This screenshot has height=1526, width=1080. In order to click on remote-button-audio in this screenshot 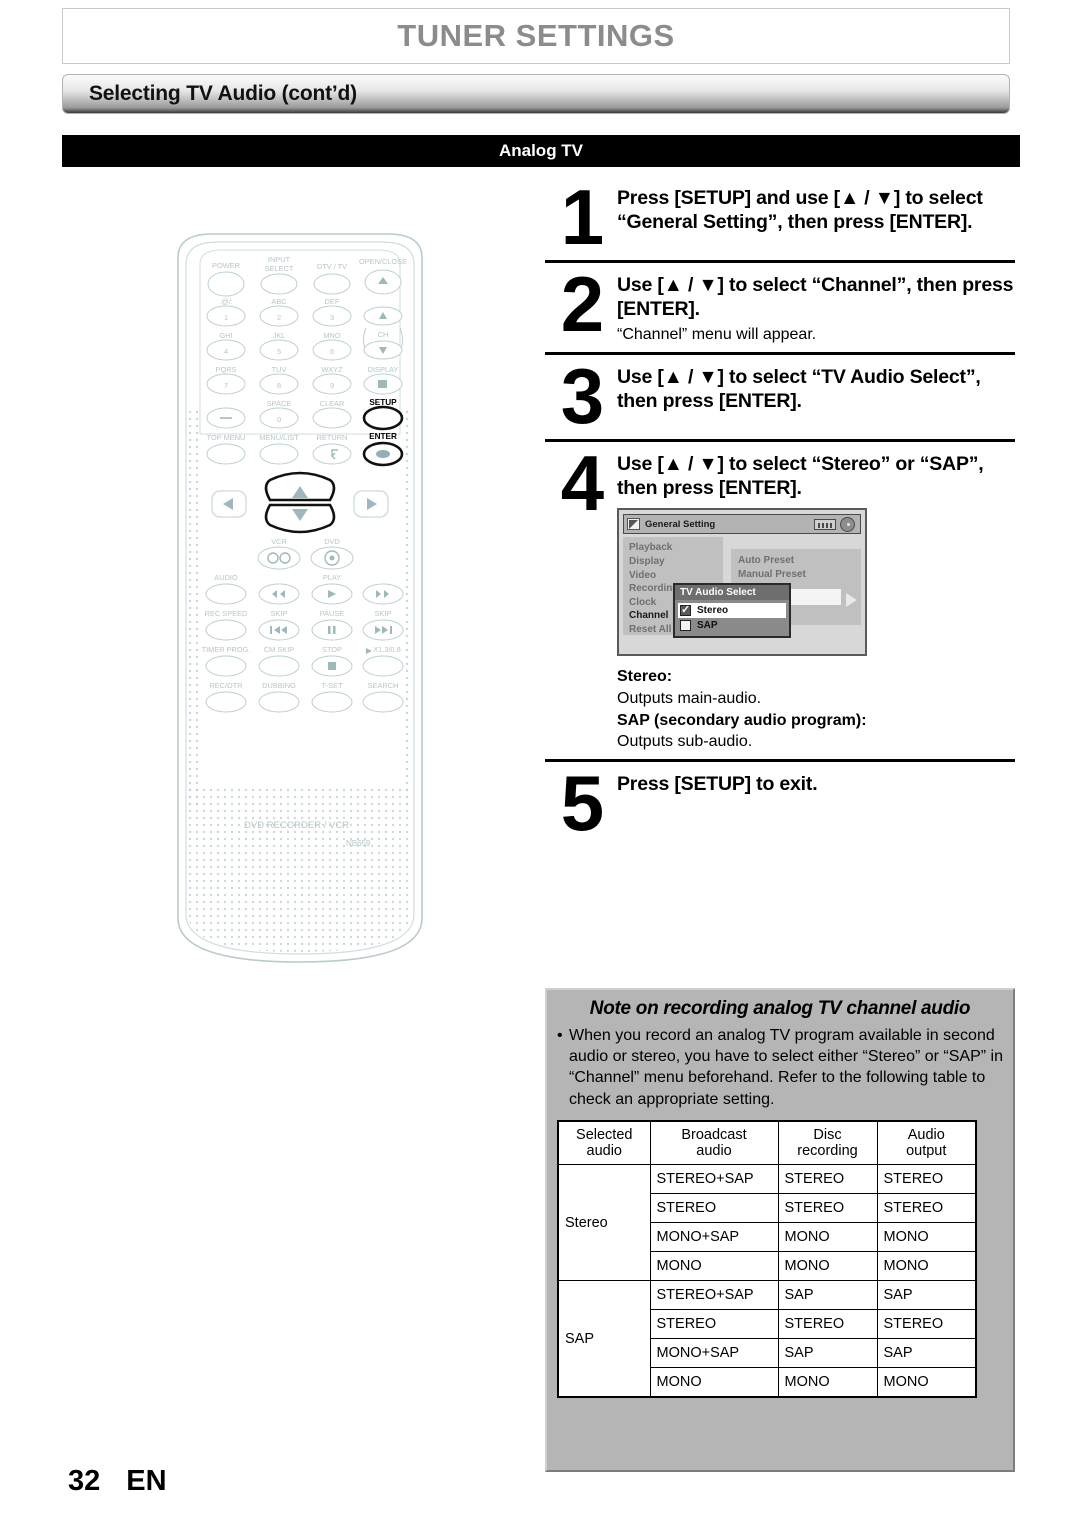, I will do `click(226, 594)`.